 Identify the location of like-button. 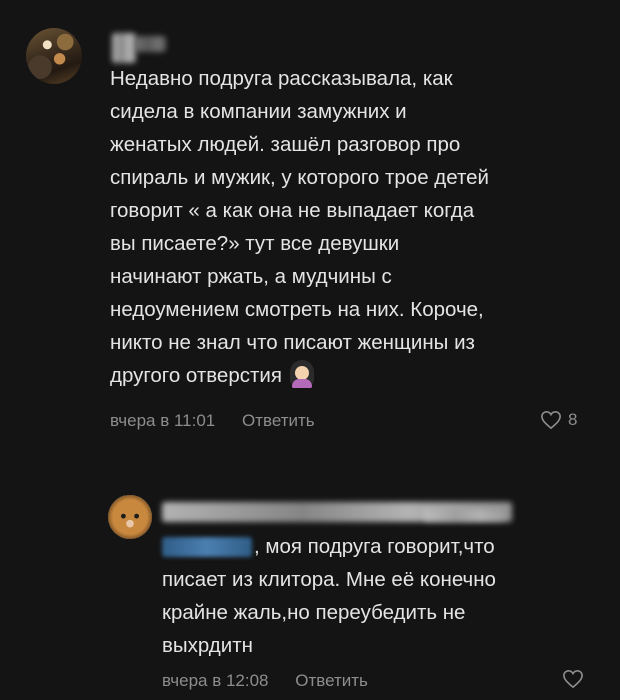
(573, 679).